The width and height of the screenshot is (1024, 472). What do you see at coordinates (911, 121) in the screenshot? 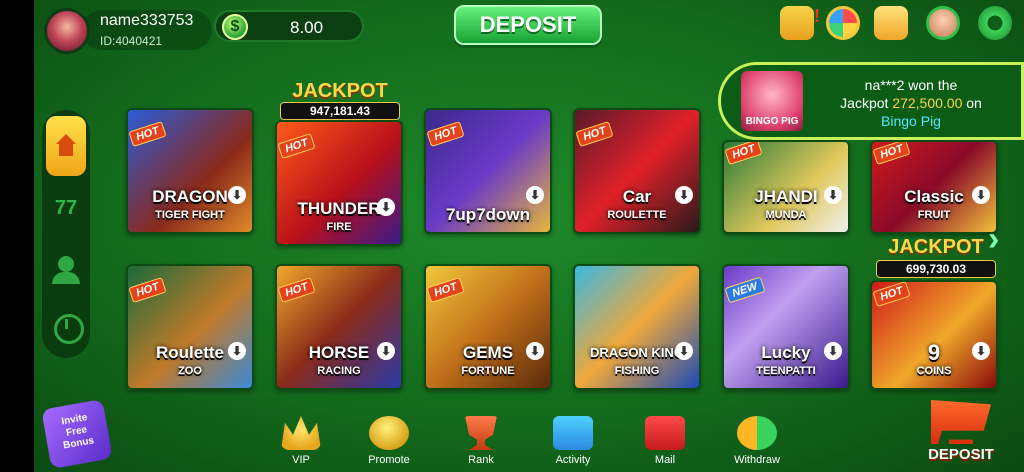
I see `notification-game-link: Bingo Pig` at bounding box center [911, 121].